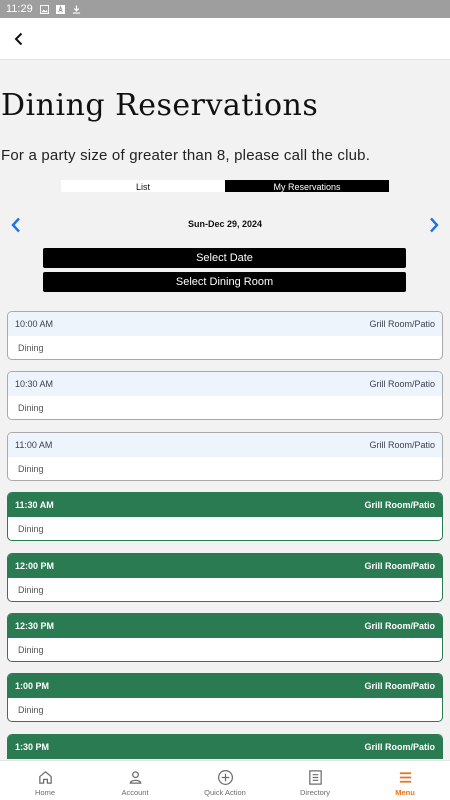  What do you see at coordinates (225, 505) in the screenshot?
I see `time-slot-header: 11:30 AM Grill Room/Patio` at bounding box center [225, 505].